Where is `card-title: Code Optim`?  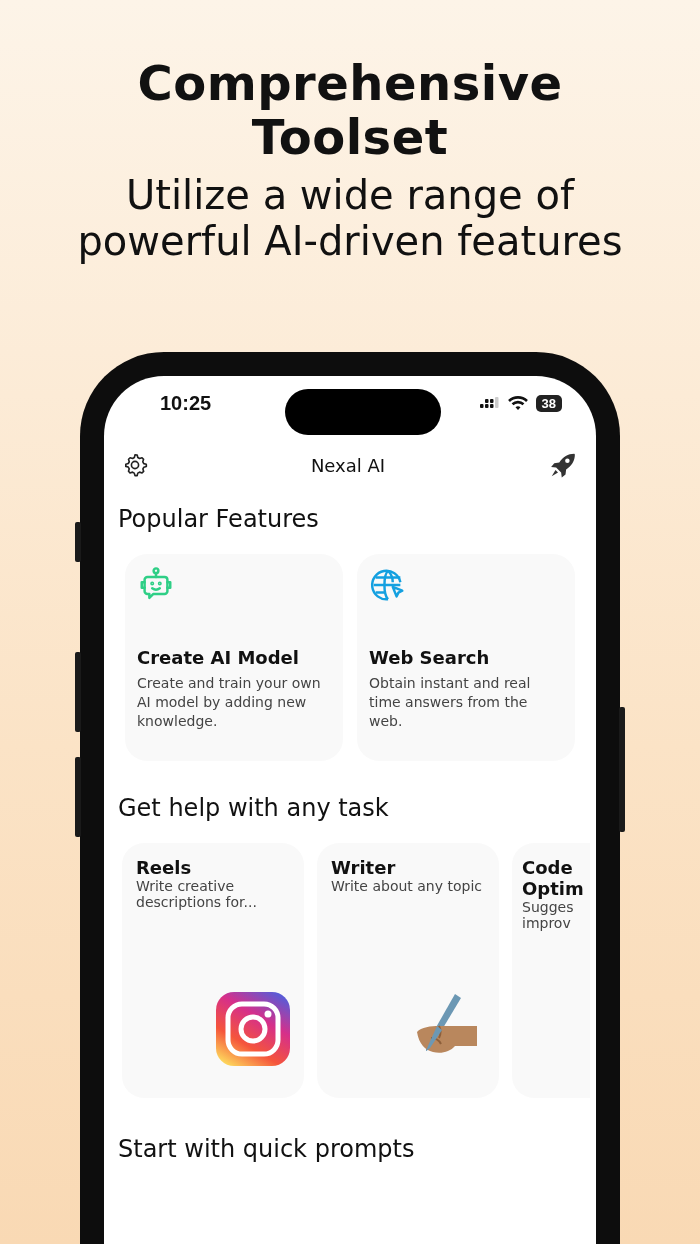 card-title: Code Optim is located at coordinates (553, 878).